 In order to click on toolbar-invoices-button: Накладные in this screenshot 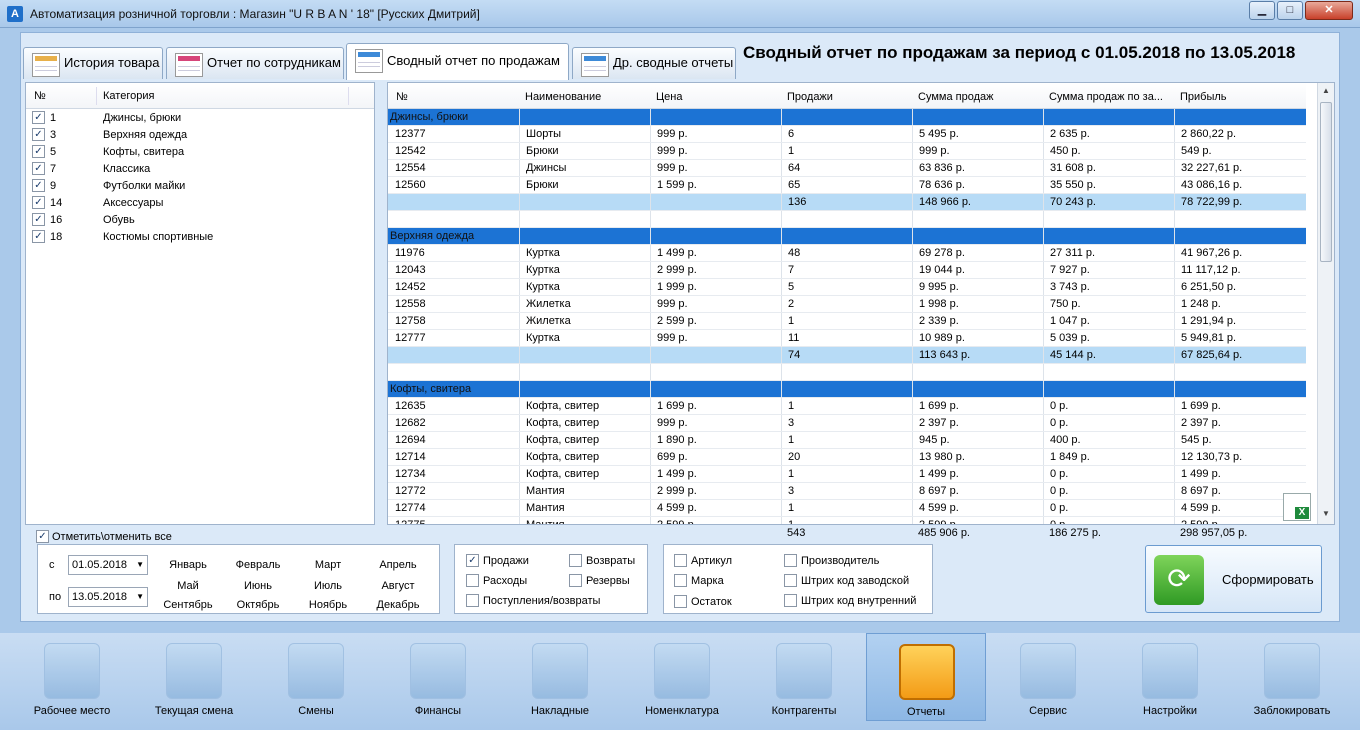, I will do `click(560, 677)`.